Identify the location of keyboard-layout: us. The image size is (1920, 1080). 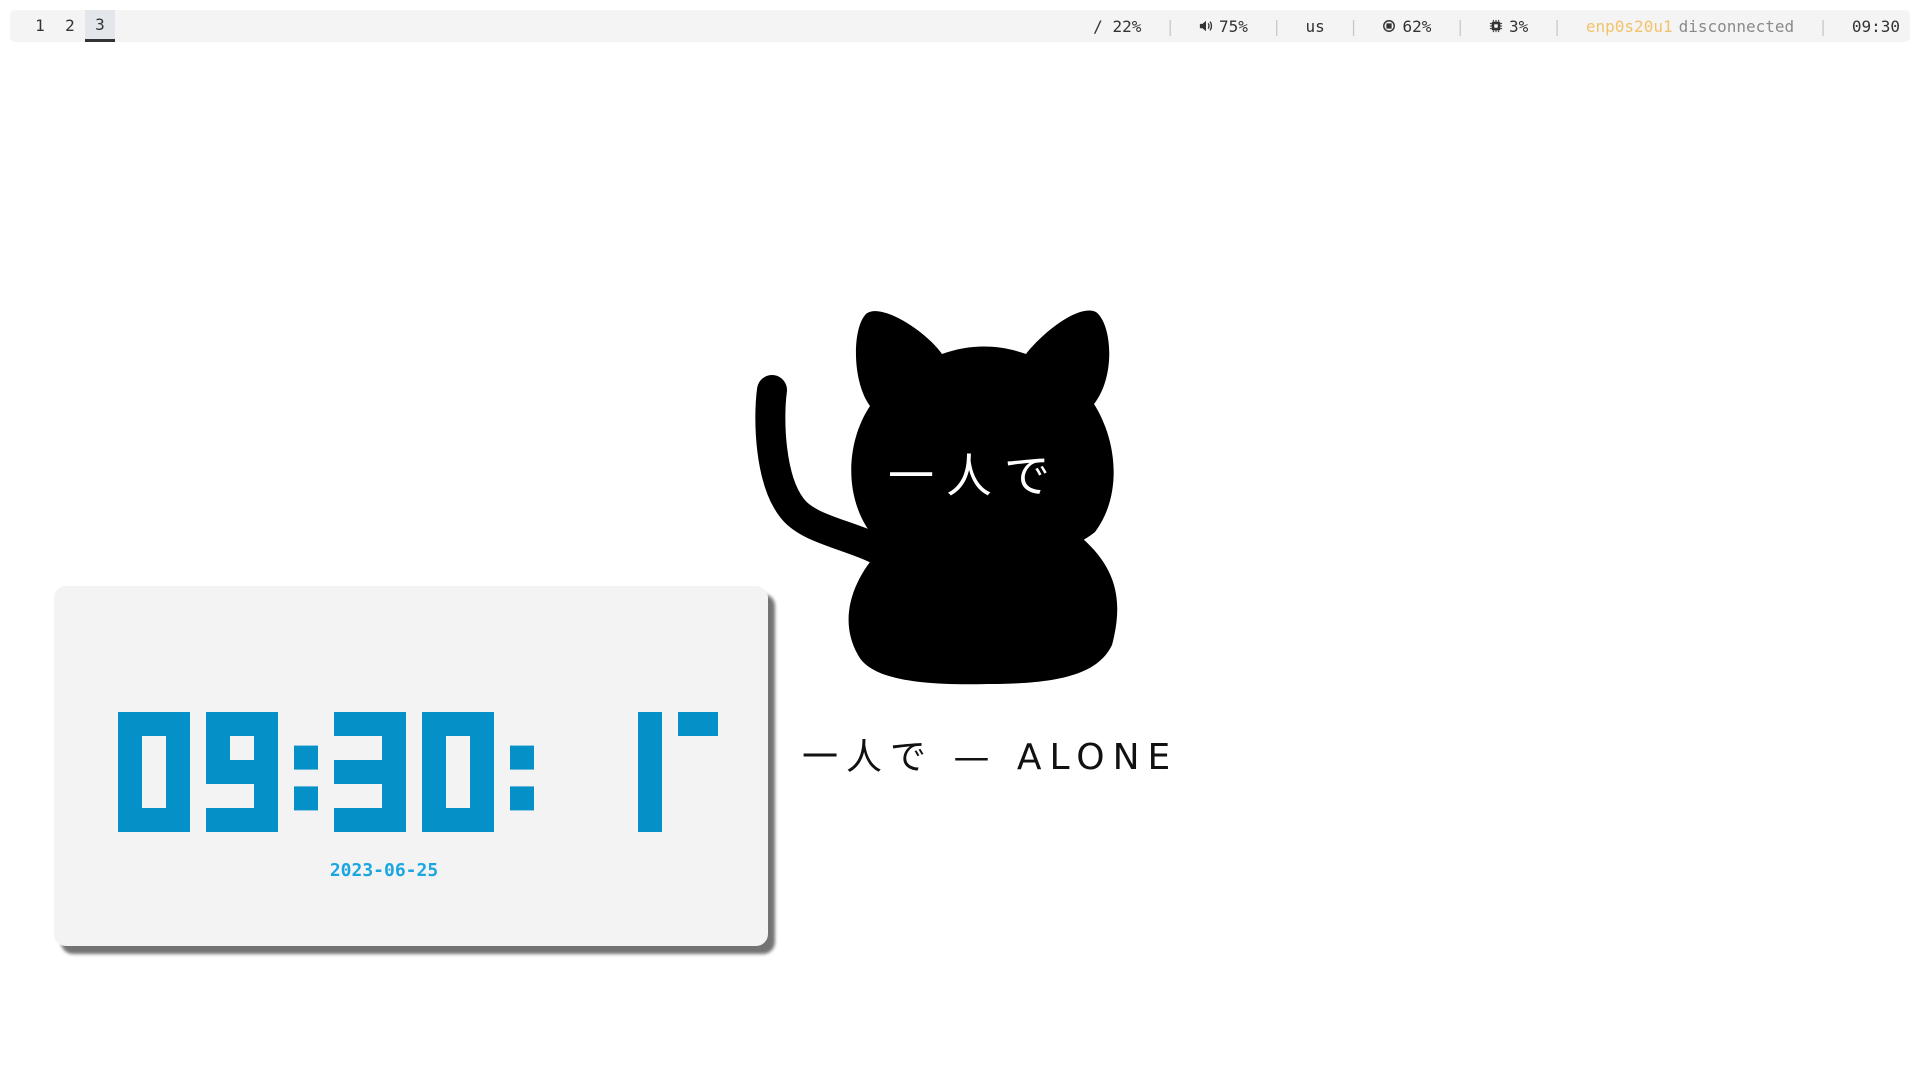
(1315, 26).